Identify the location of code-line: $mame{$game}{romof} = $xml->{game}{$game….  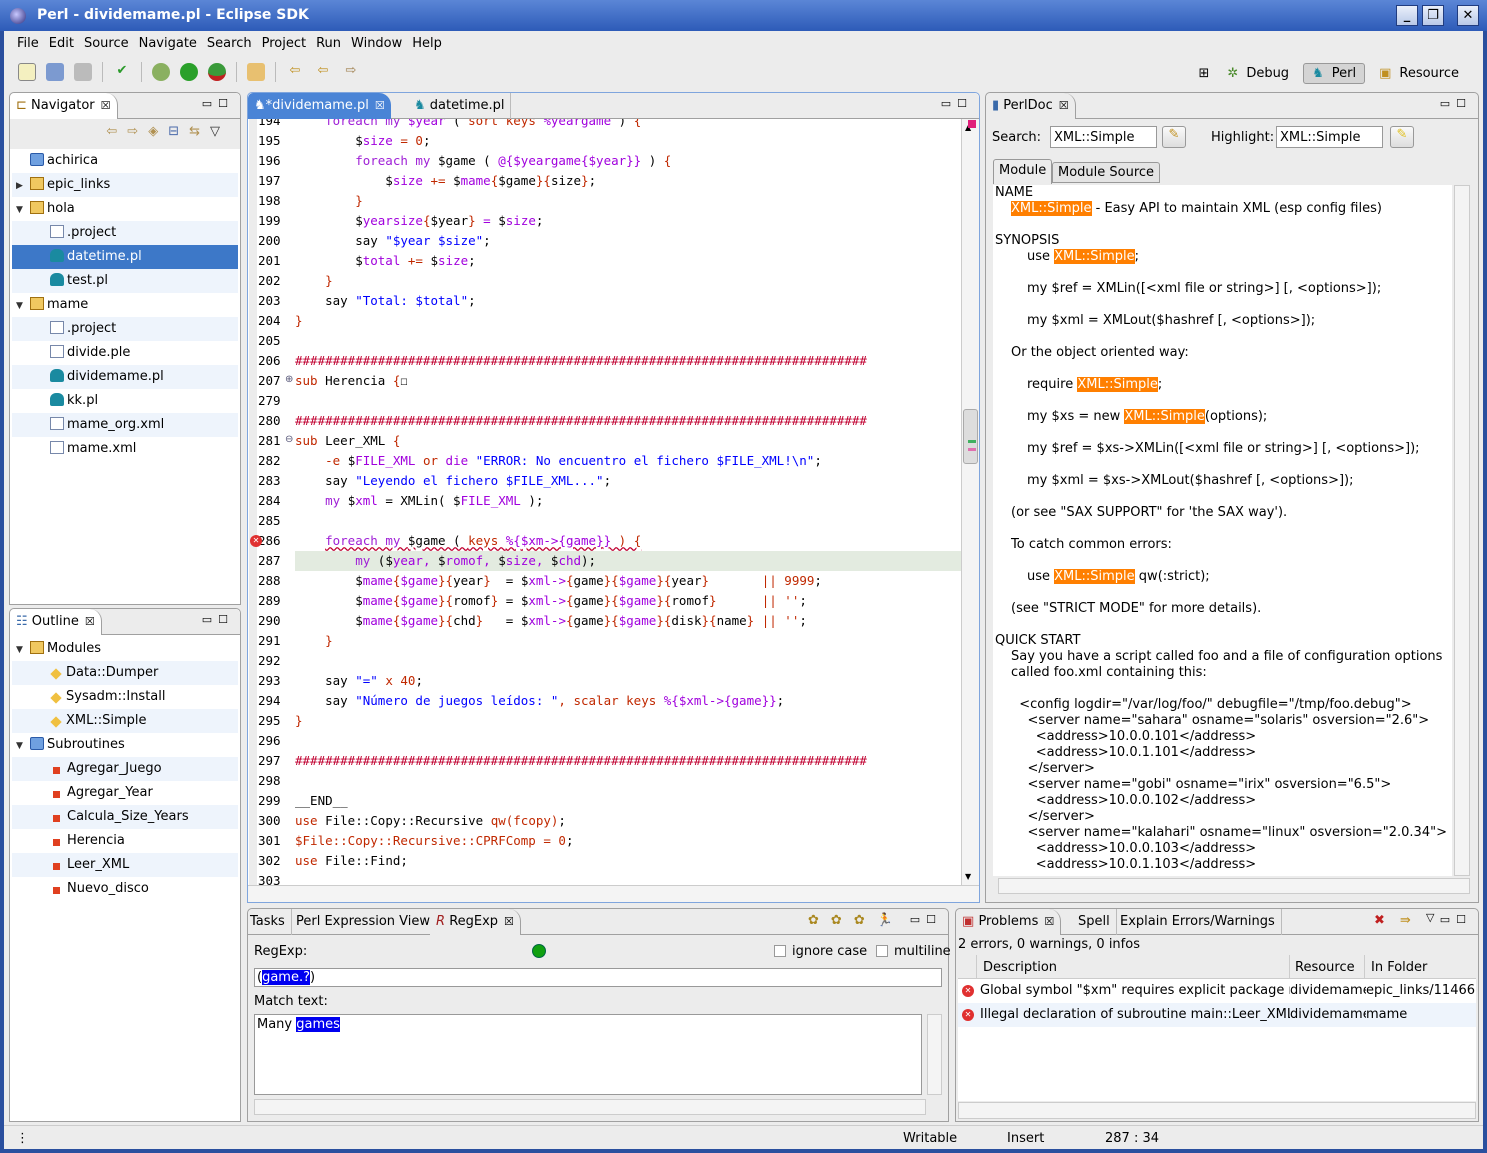
(628, 601).